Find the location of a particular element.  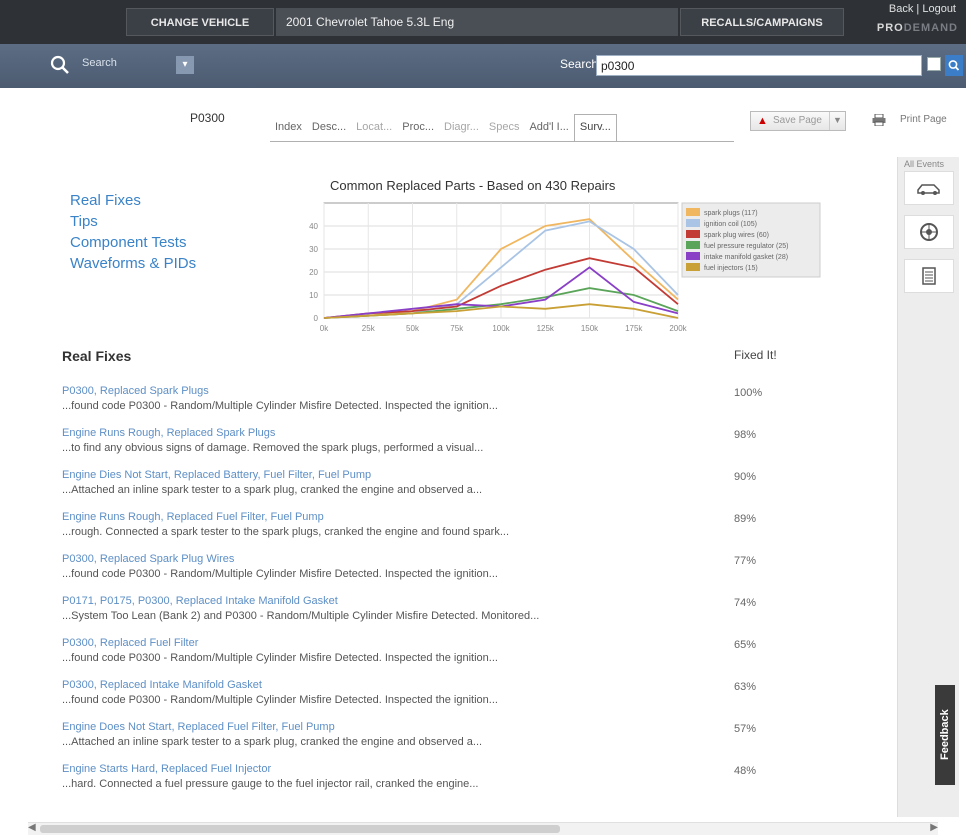

fix-title-link: P0300, Replaced Spark Plugs is located at coordinates (135, 391).